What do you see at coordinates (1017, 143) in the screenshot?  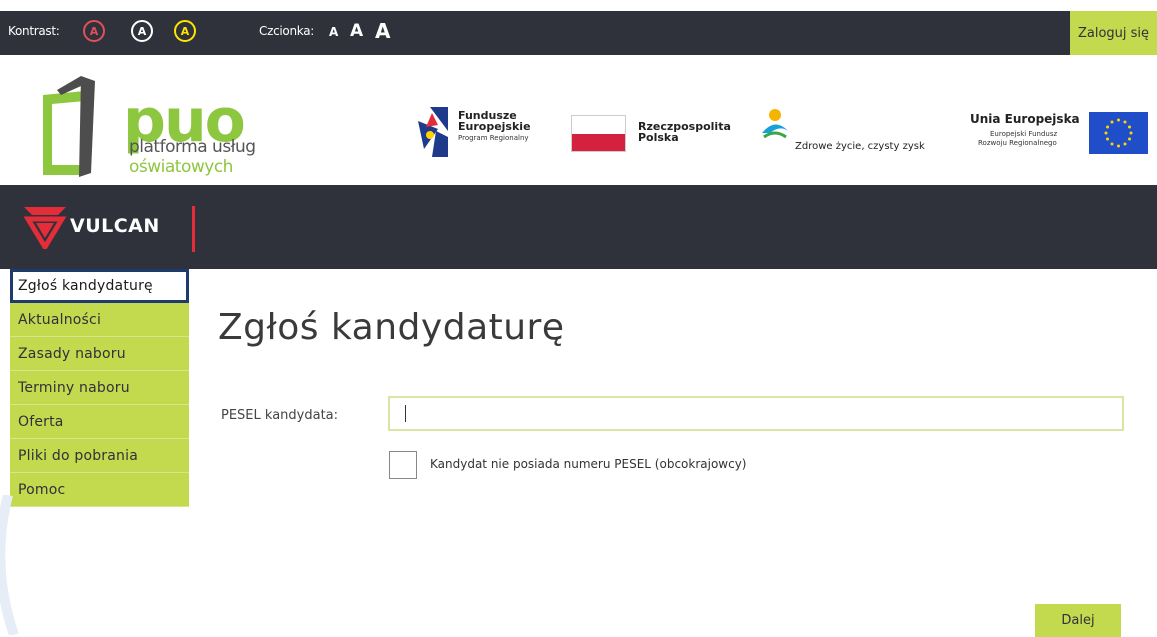 I see `ue-line3: Rozwoju Regionalnego` at bounding box center [1017, 143].